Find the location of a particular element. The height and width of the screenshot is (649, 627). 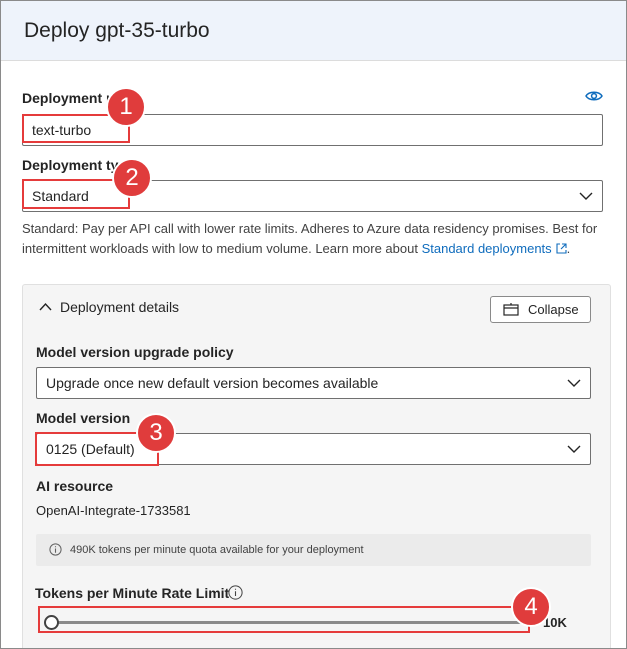

external-link-icon is located at coordinates (561, 248).